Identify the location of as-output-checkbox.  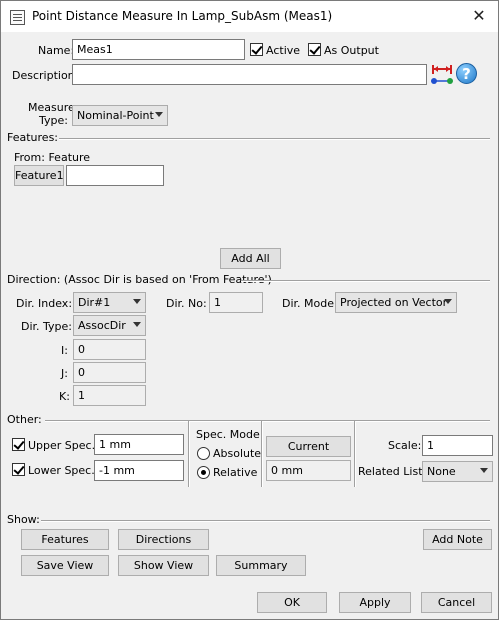
(314, 49).